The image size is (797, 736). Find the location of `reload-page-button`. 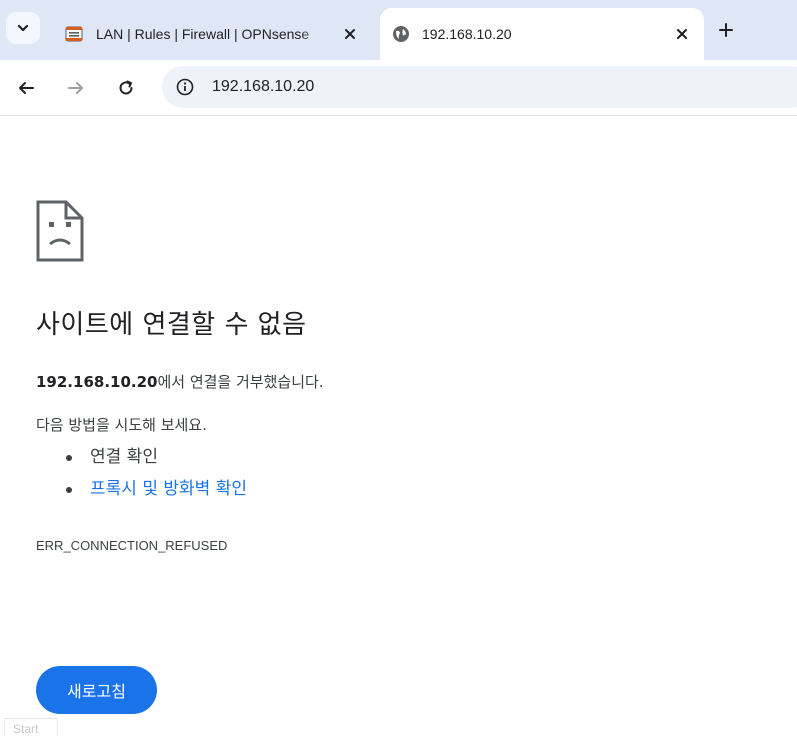

reload-page-button is located at coordinates (126, 88).